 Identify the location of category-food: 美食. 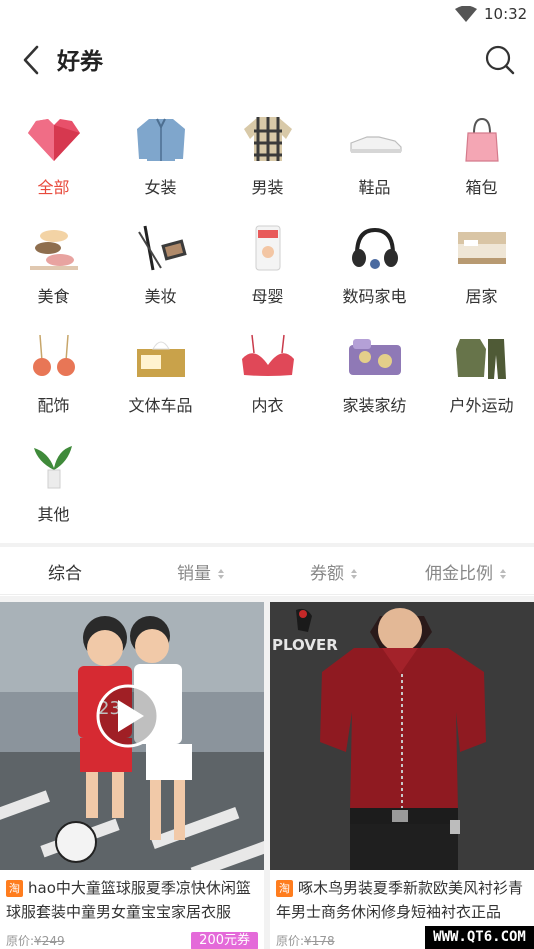
(53, 268).